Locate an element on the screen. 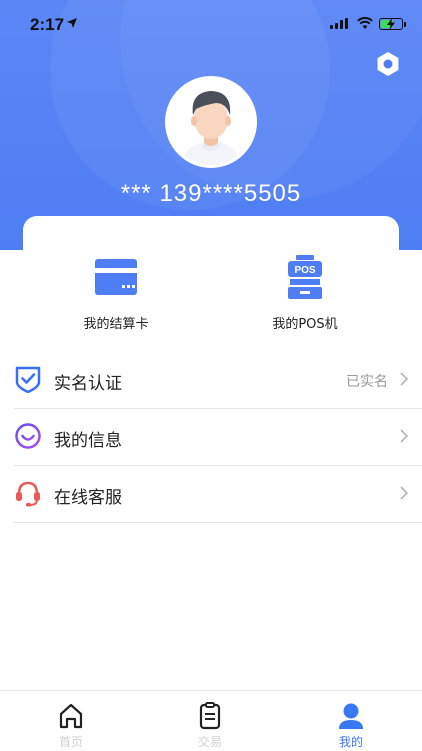 The width and height of the screenshot is (422, 751). wifi-icon is located at coordinates (365, 22).